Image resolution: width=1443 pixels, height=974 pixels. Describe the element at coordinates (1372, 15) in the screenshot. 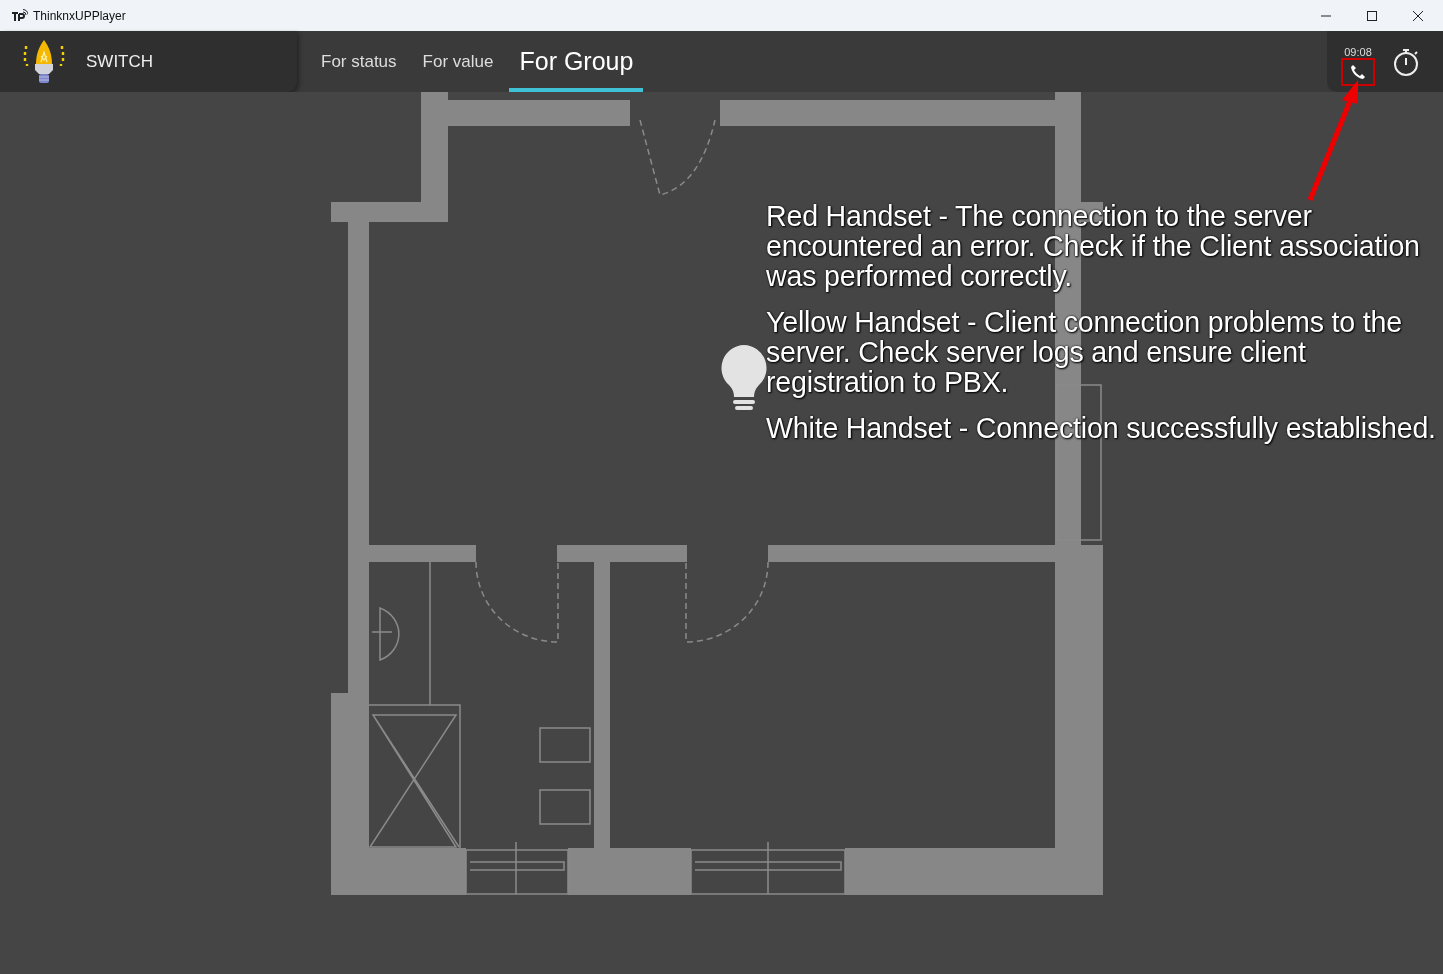

I see `maximize-icon` at that location.